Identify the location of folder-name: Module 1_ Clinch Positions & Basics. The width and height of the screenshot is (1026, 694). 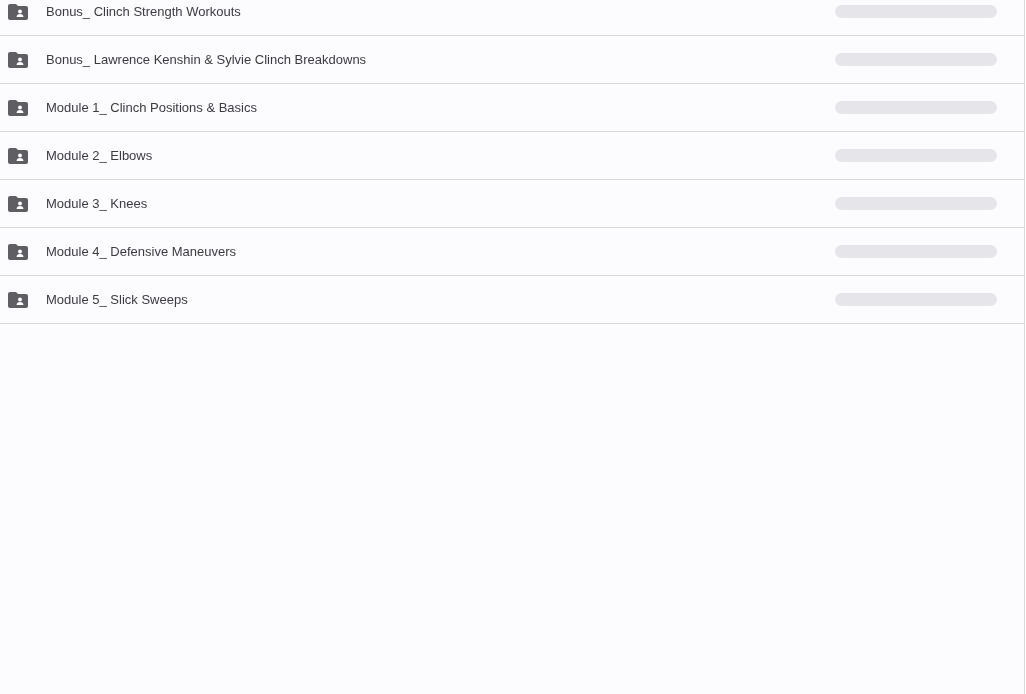
(440, 107).